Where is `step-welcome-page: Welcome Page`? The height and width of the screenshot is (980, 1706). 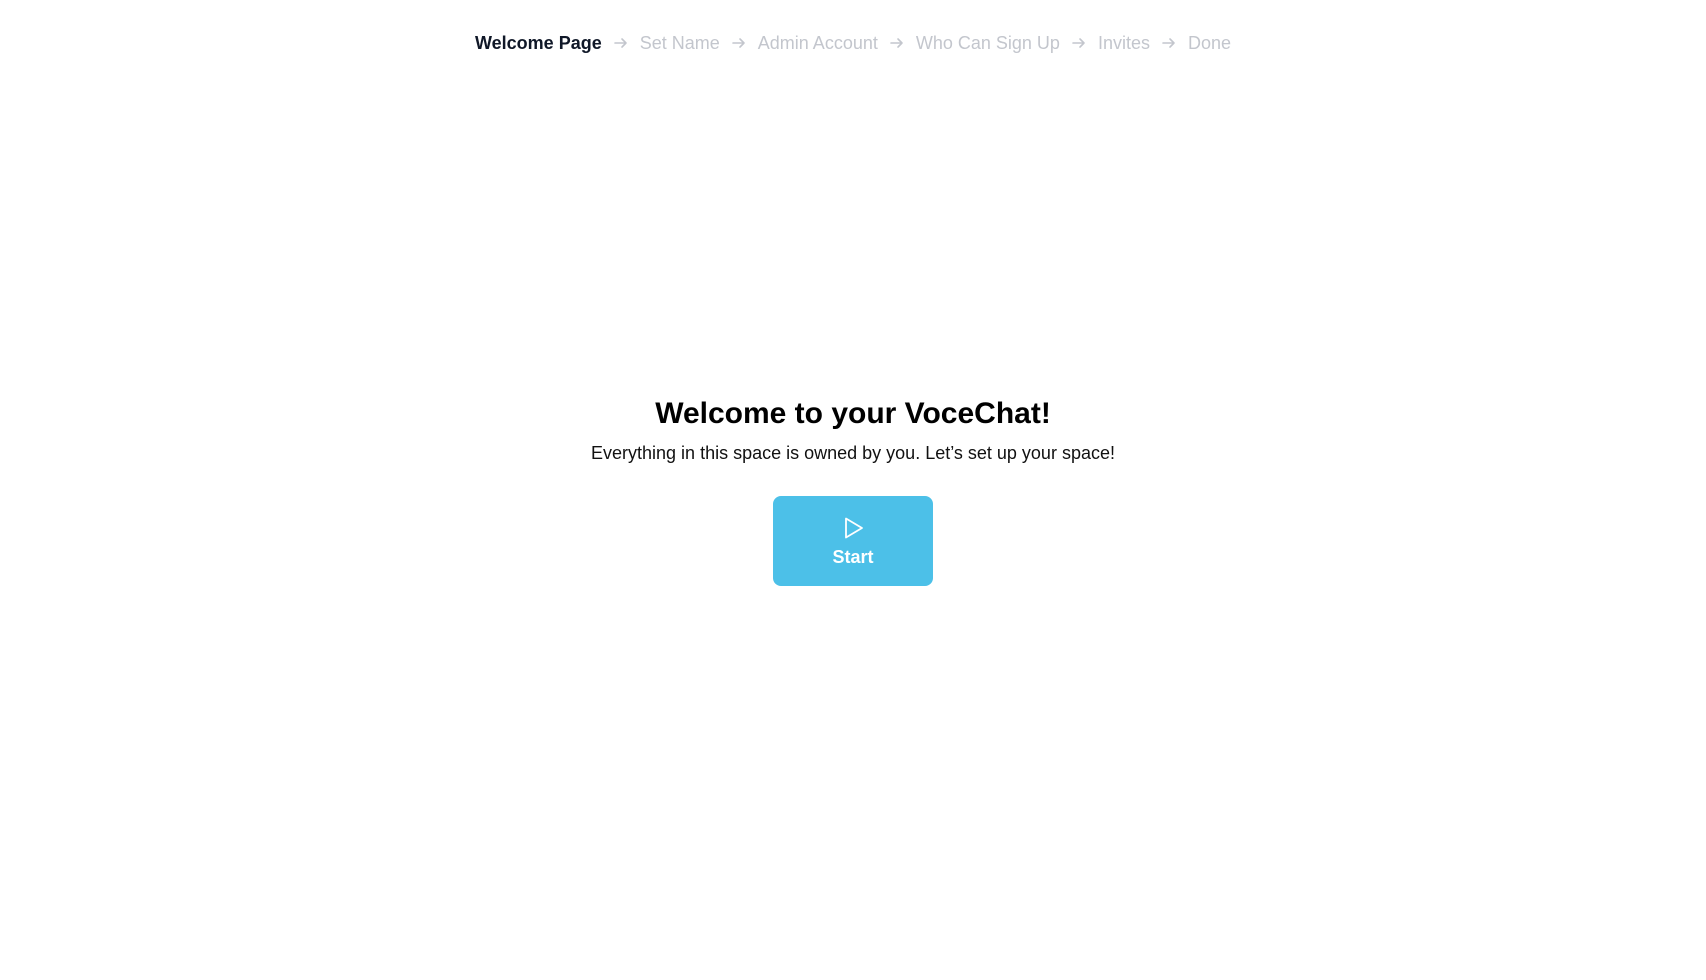 step-welcome-page: Welcome Page is located at coordinates (538, 43).